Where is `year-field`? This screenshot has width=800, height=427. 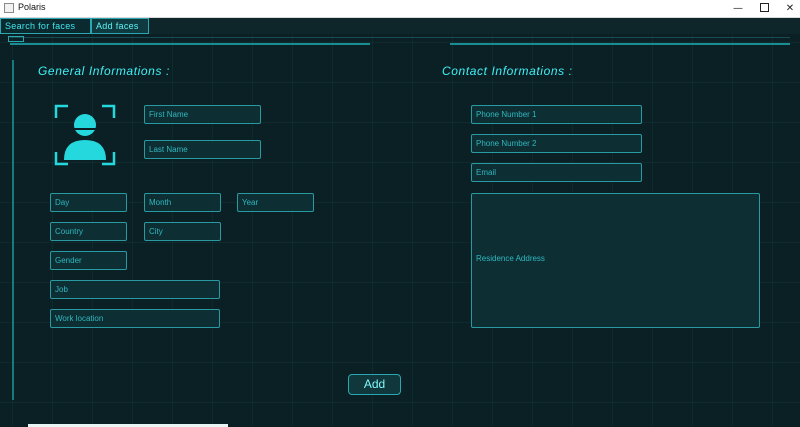
year-field is located at coordinates (275, 202).